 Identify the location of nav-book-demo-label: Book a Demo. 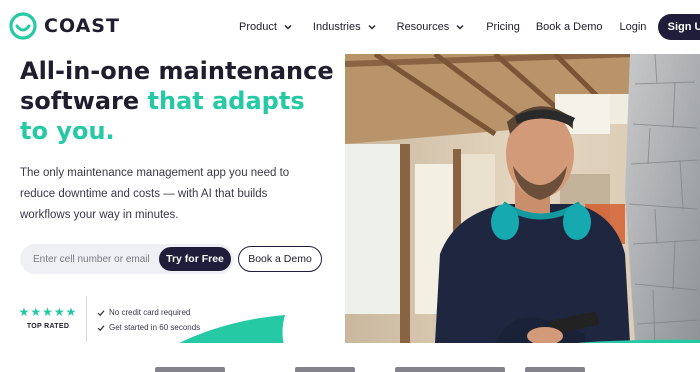
(569, 27).